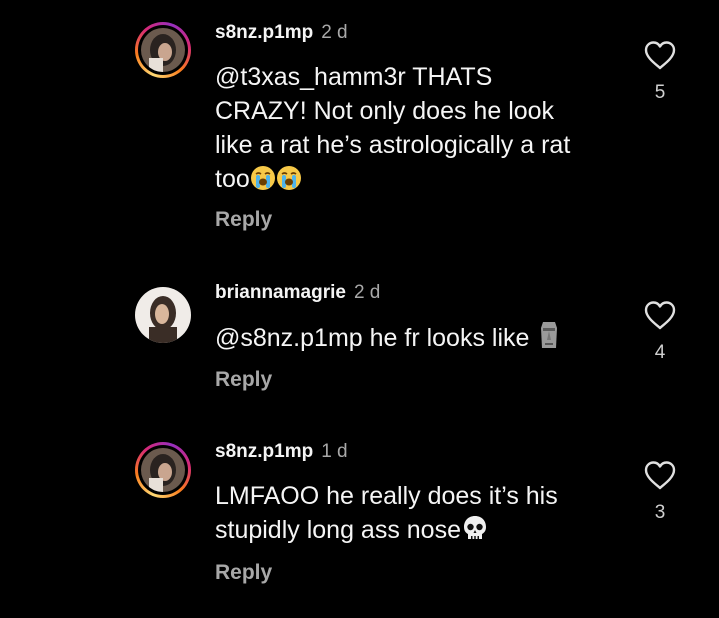 The image size is (719, 618). I want to click on like-count: 5, so click(660, 92).